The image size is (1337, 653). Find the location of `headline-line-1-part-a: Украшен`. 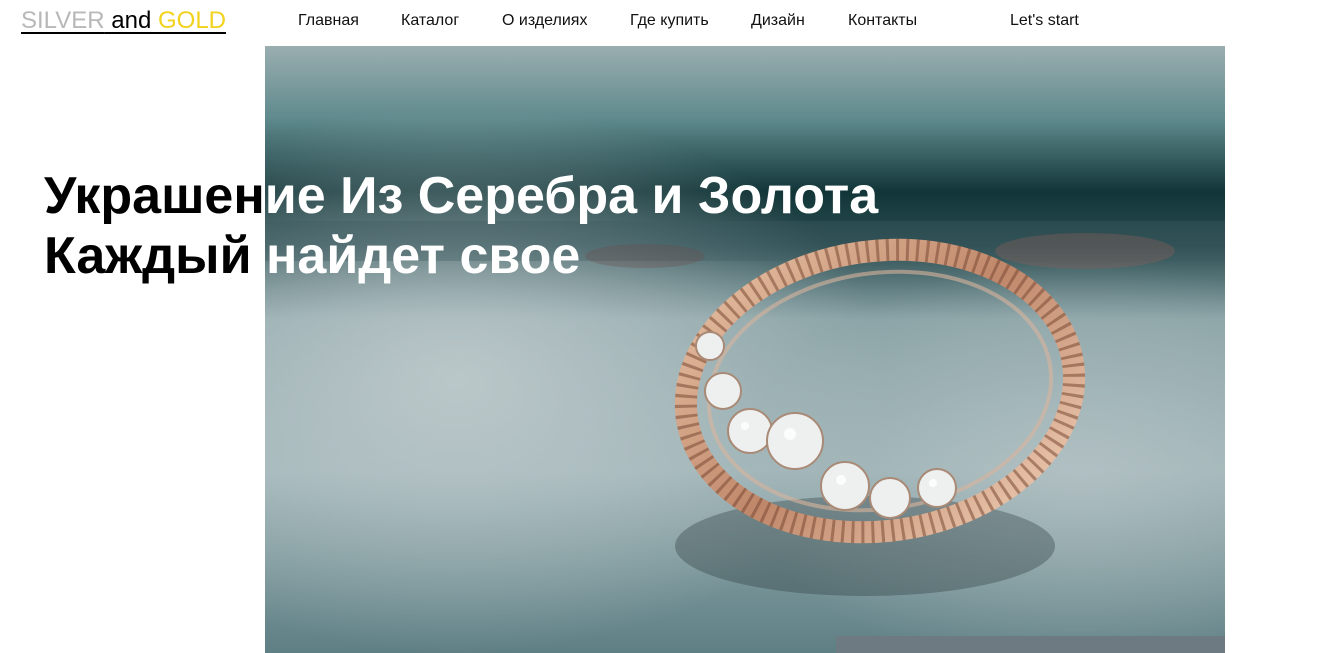

headline-line-1-part-a: Украшен is located at coordinates (154, 196).